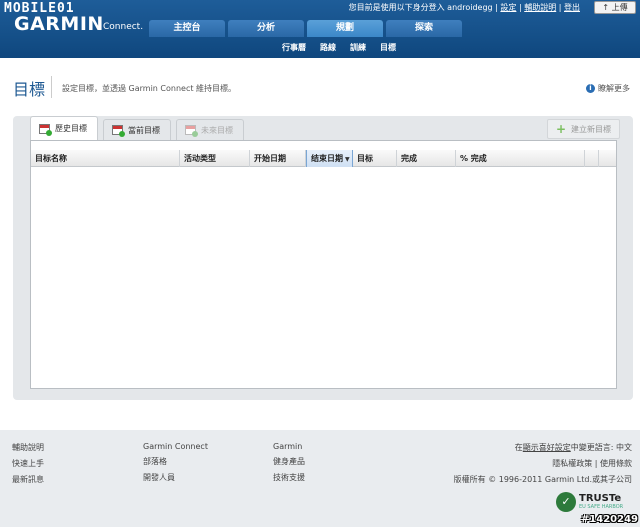 Image resolution: width=640 pixels, height=527 pixels. What do you see at coordinates (29, 89) in the screenshot?
I see `page-title: 目標` at bounding box center [29, 89].